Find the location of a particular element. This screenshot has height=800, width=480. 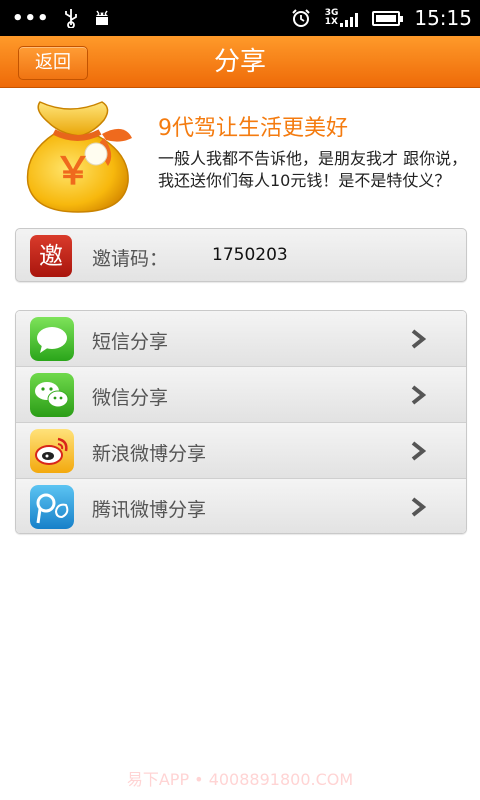

wechat-icon is located at coordinates (52, 395).